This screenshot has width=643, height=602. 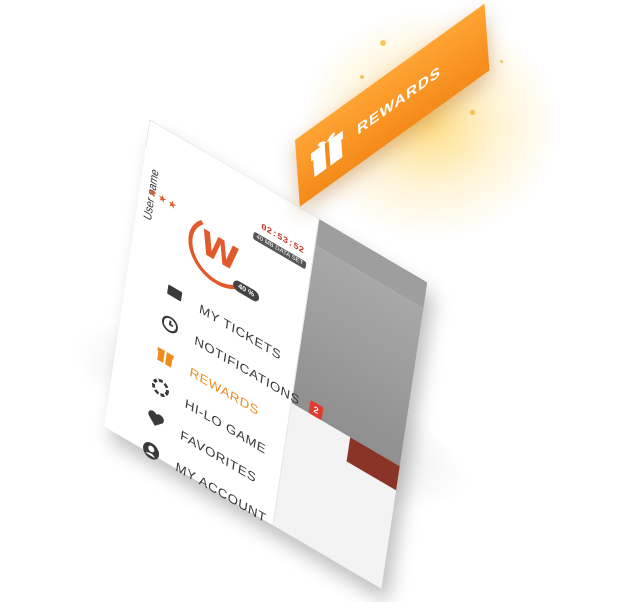 I want to click on notification-count-badge: 2, so click(x=316, y=410).